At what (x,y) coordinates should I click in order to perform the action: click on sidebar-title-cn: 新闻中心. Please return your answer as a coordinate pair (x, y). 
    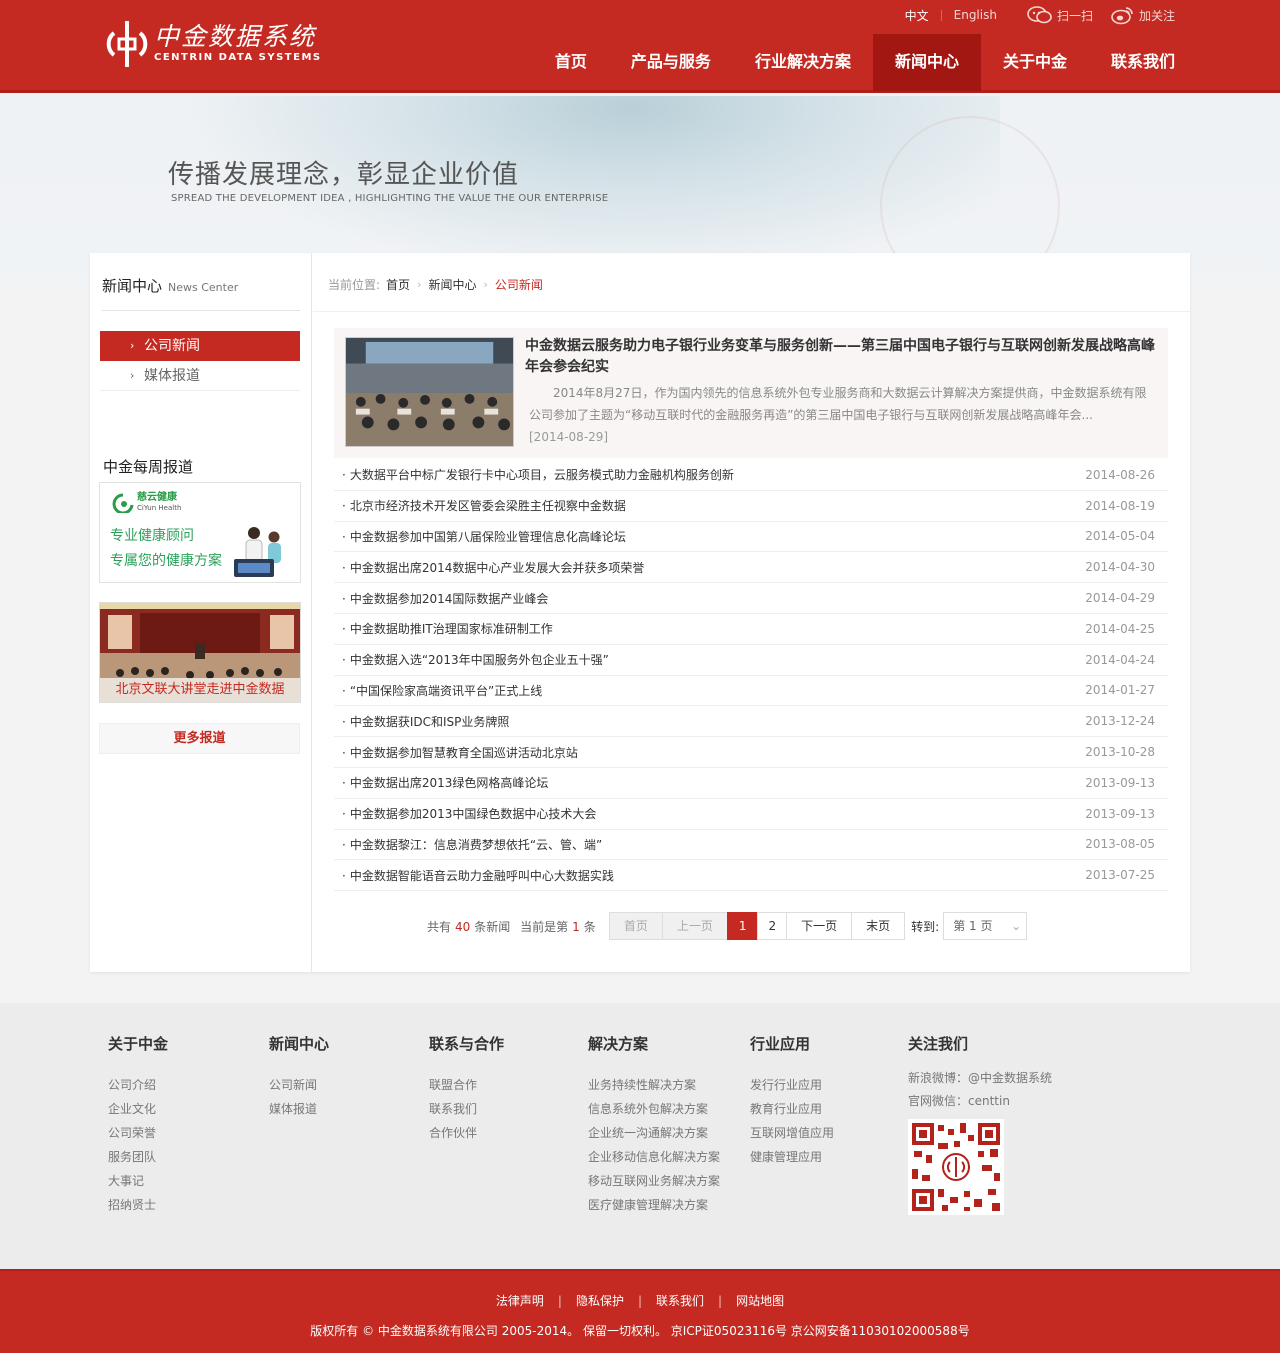
    Looking at the image, I should click on (132, 286).